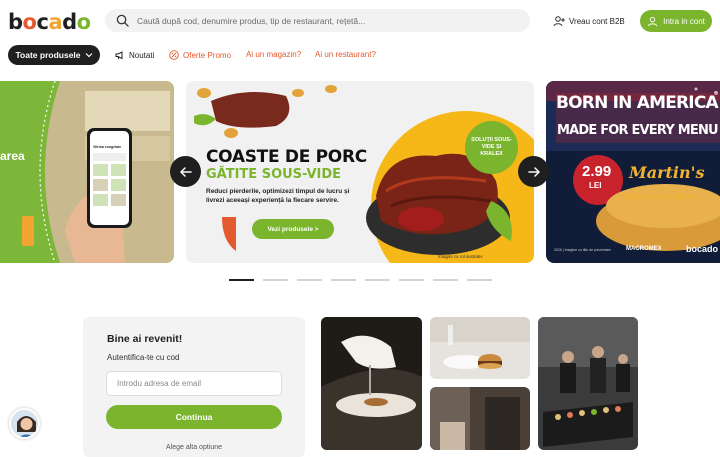 This screenshot has height=457, width=720. What do you see at coordinates (360, 280) in the screenshot?
I see `carousel-pagination` at bounding box center [360, 280].